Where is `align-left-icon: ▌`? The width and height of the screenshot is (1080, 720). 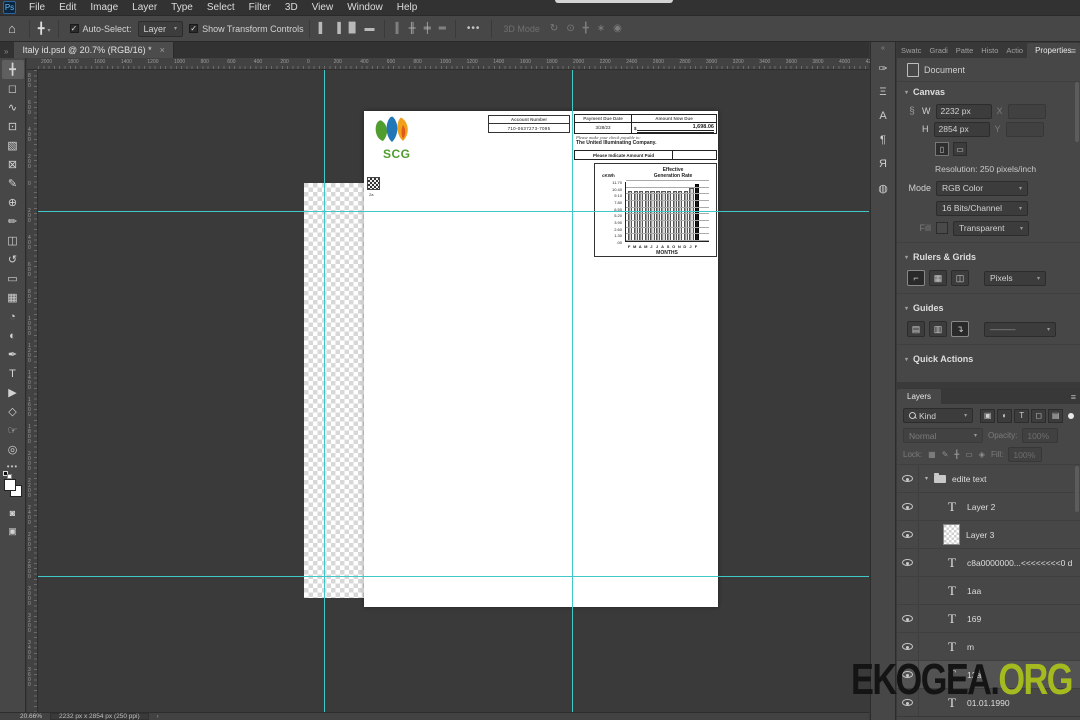 align-left-icon: ▌ is located at coordinates (322, 28).